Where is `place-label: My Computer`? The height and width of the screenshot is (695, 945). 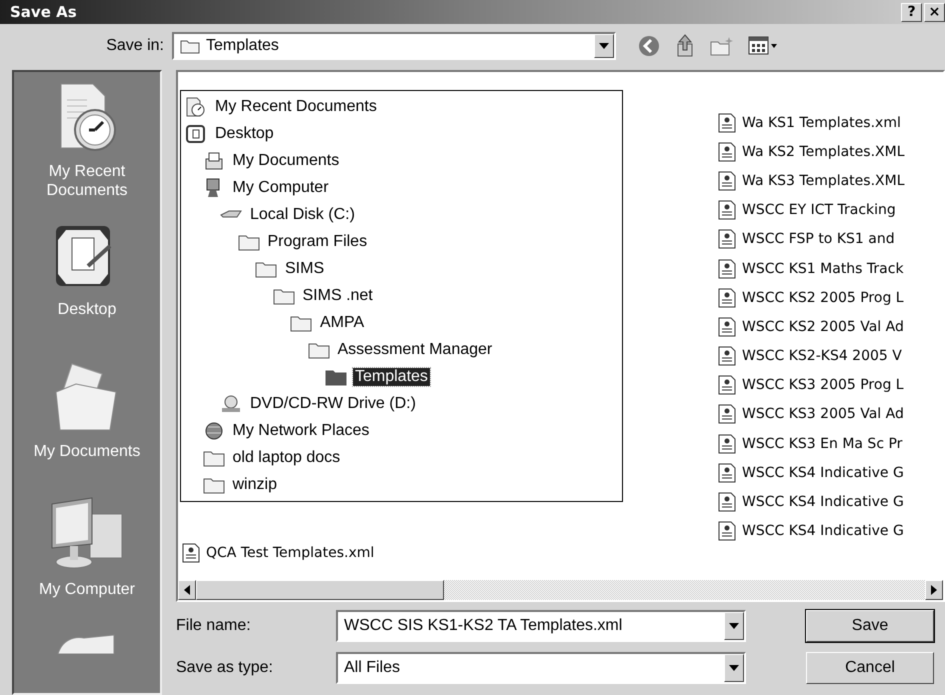 place-label: My Computer is located at coordinates (87, 590).